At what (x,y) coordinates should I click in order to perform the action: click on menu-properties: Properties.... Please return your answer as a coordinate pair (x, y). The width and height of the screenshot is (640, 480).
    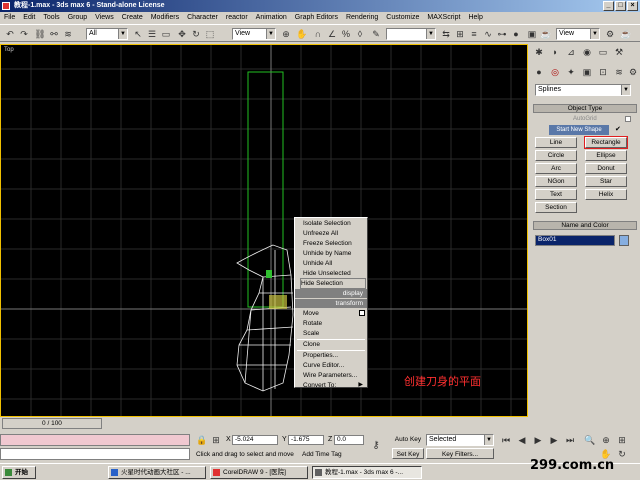
    Looking at the image, I should click on (320, 355).